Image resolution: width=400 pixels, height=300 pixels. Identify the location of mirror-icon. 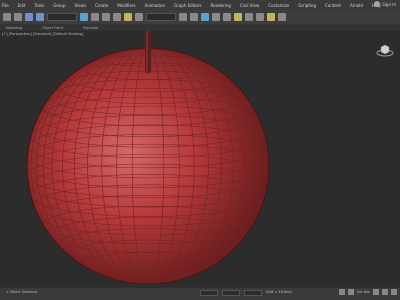
(183, 17).